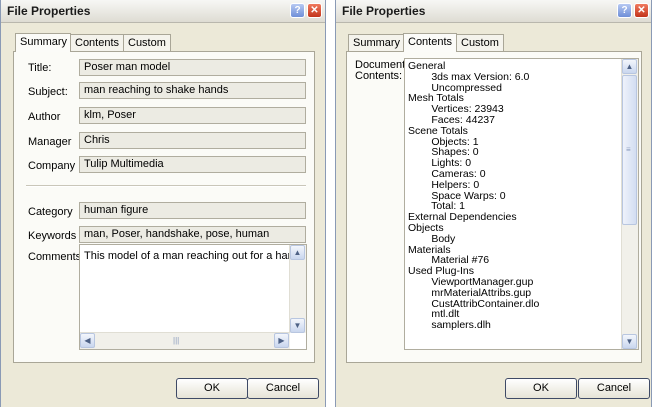 The height and width of the screenshot is (407, 652). What do you see at coordinates (192, 140) in the screenshot?
I see `manager-field: Chris` at bounding box center [192, 140].